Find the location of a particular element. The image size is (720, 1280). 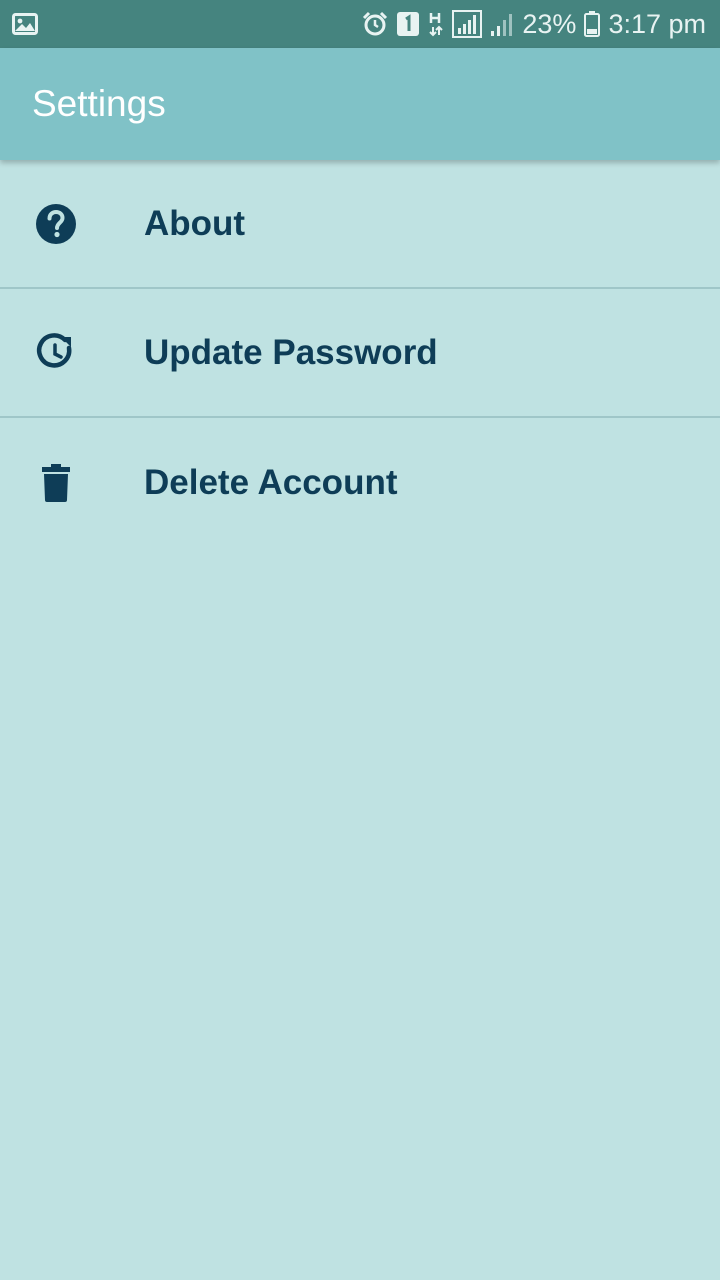

page-title: Settings is located at coordinates (99, 103).